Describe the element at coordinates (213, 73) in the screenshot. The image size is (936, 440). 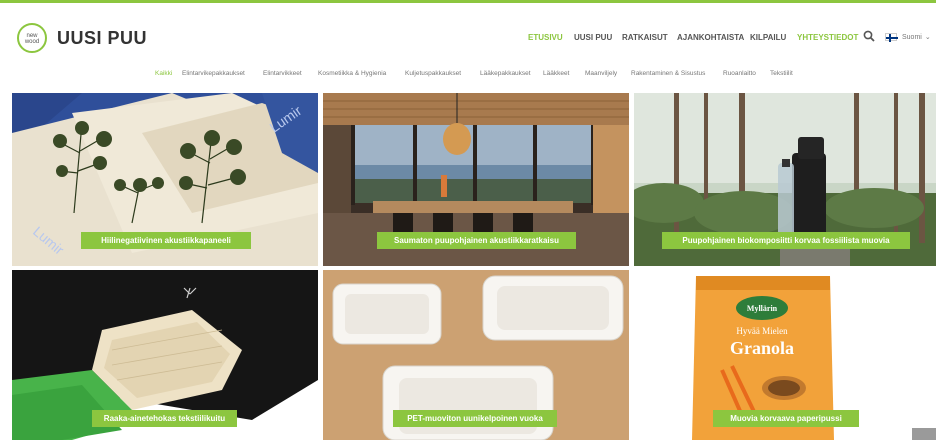
I see `filter-elintarvikepakkaukset: Elintarvikepakkaukset` at that location.